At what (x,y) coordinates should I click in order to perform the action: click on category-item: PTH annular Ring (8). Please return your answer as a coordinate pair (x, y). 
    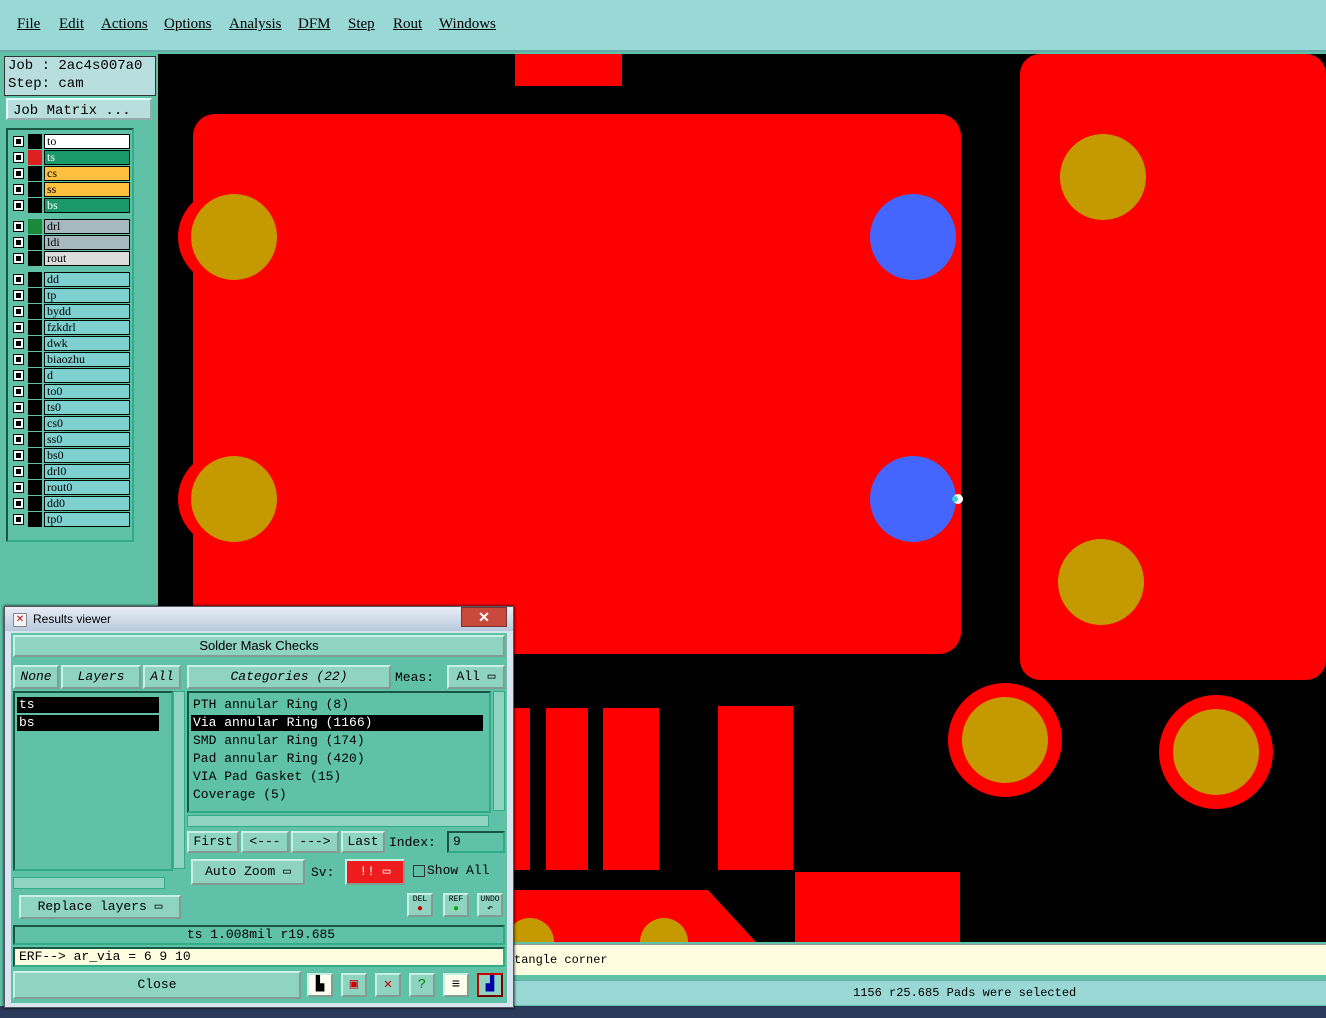
    Looking at the image, I should click on (337, 705).